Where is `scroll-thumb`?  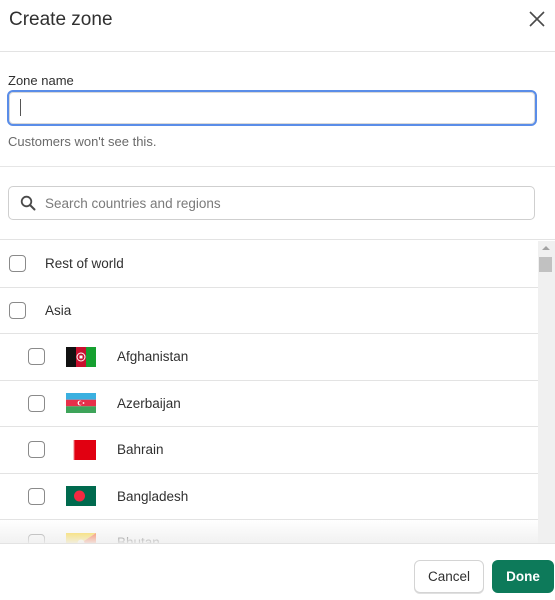
scroll-thumb is located at coordinates (545, 264).